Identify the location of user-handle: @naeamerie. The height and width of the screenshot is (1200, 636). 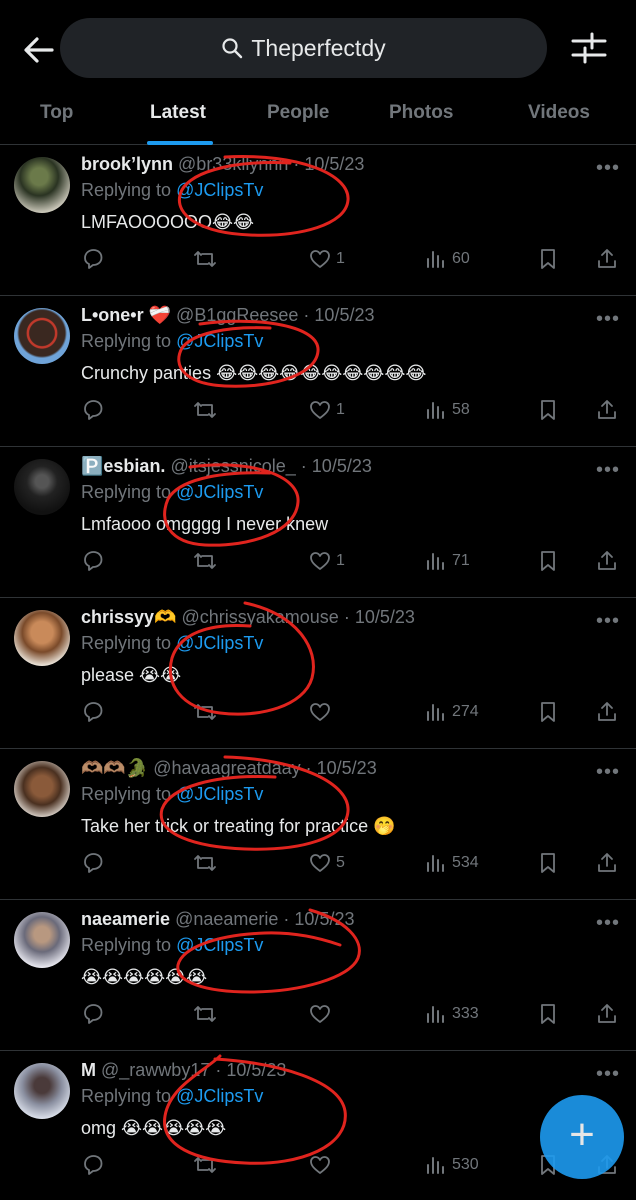
(226, 919).